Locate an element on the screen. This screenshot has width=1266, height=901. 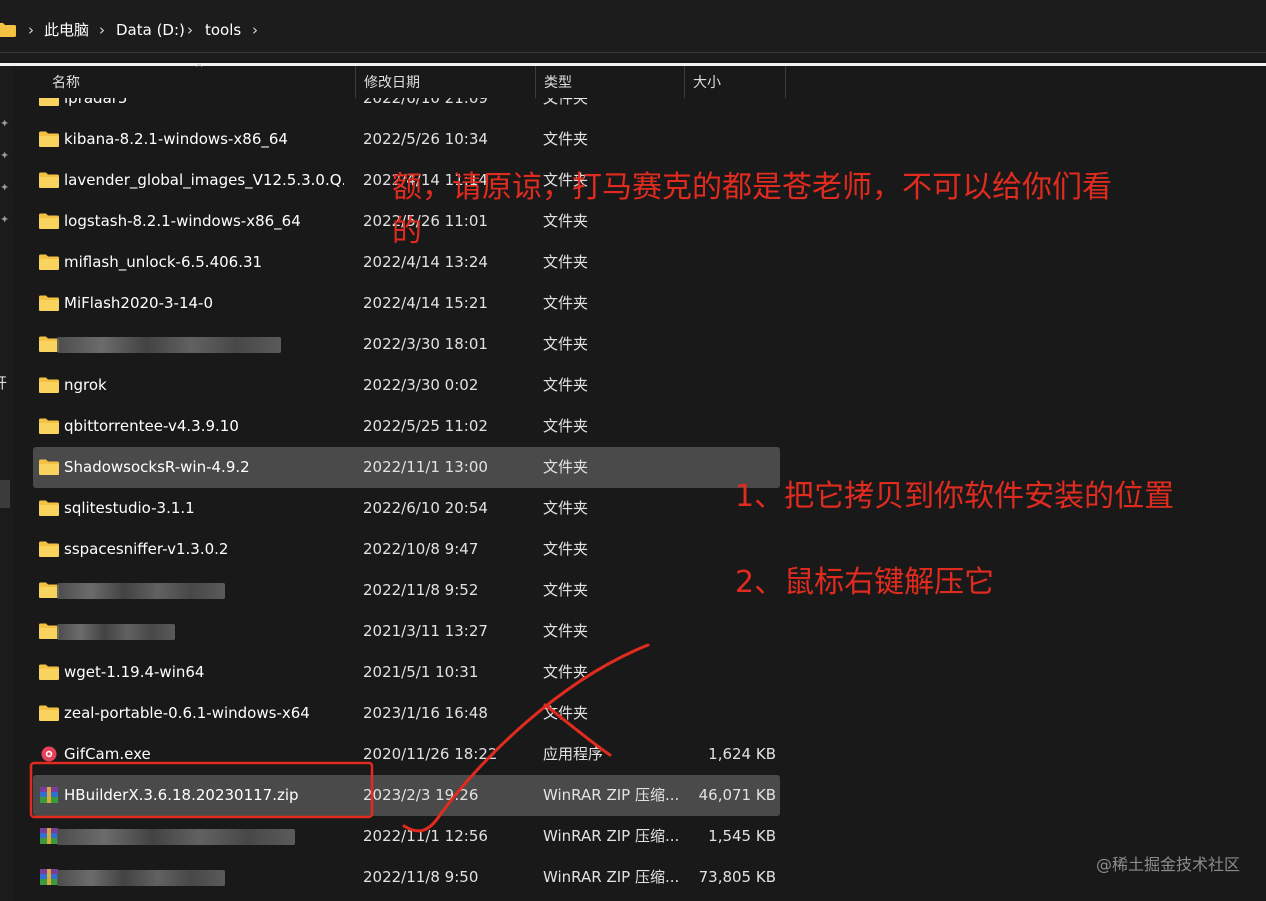
file-date: 2022/11/8 9:52 is located at coordinates (421, 590).